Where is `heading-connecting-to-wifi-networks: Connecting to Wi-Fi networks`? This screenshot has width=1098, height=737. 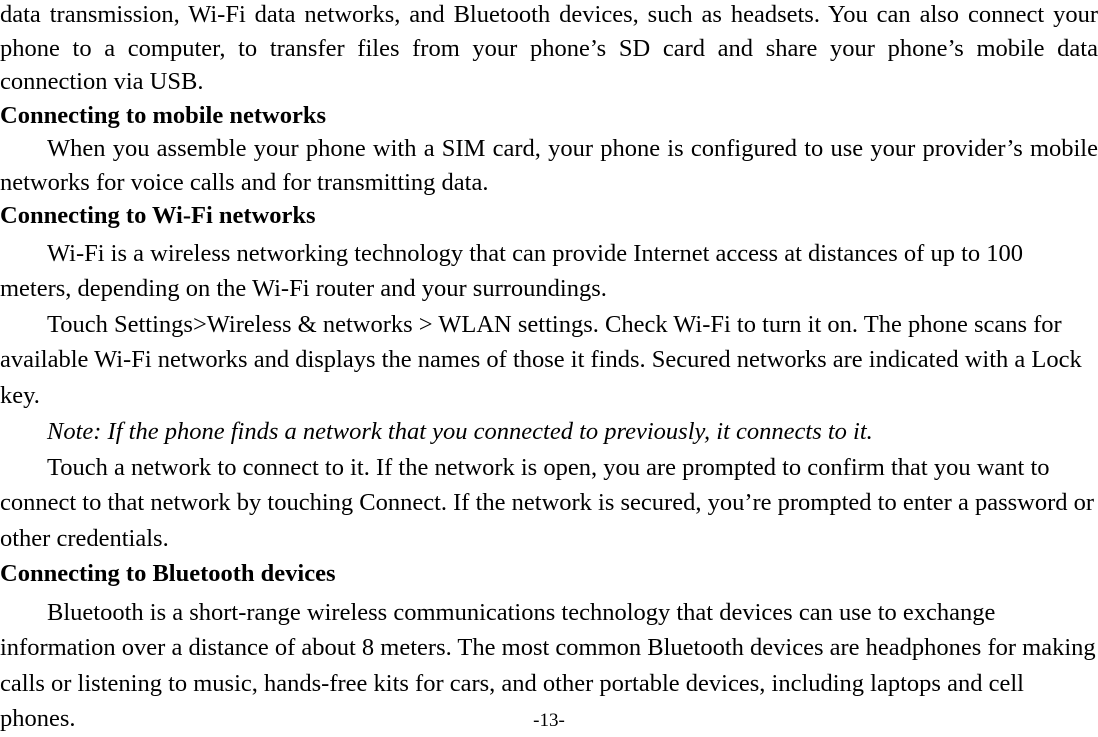 heading-connecting-to-wifi-networks: Connecting to Wi-Fi networks is located at coordinates (158, 215).